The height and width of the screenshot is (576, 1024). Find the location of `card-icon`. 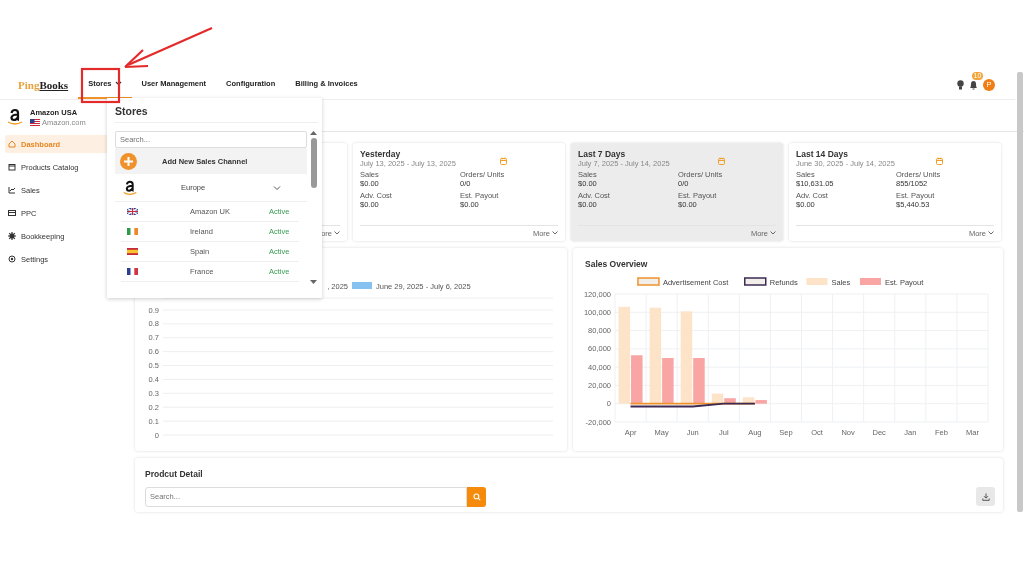

card-icon is located at coordinates (12, 213).